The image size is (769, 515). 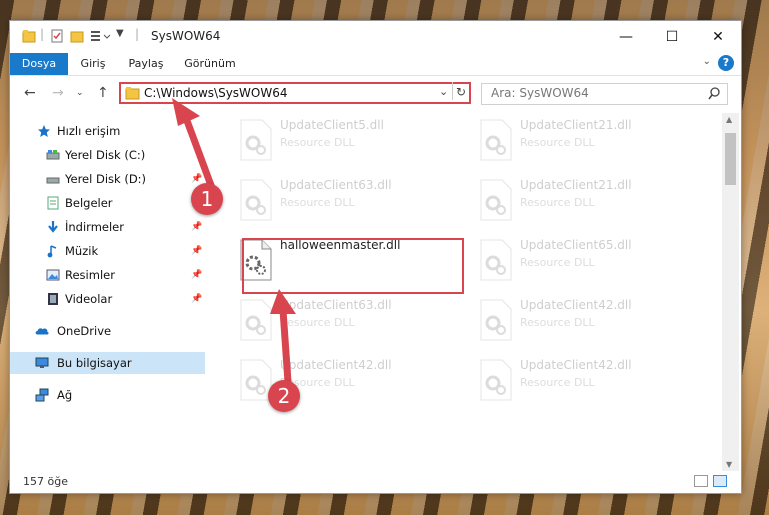 I want to click on sidebar-item-local-disk-d: Yerel Disk (D:) 📌, so click(x=107, y=179).